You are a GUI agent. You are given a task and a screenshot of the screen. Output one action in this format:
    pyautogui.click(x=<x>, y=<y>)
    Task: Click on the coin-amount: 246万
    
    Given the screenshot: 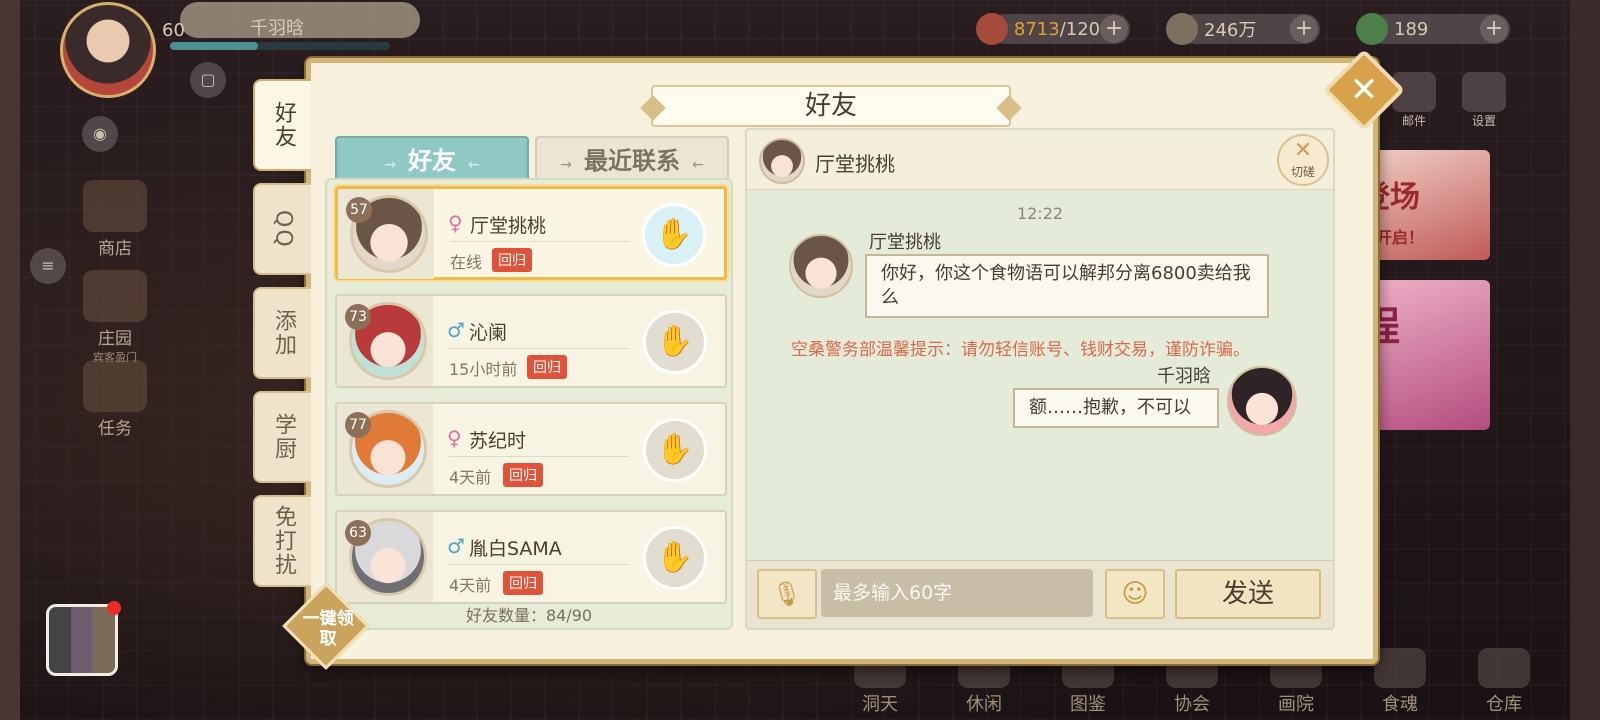 What is the action you would take?
    pyautogui.click(x=1230, y=30)
    